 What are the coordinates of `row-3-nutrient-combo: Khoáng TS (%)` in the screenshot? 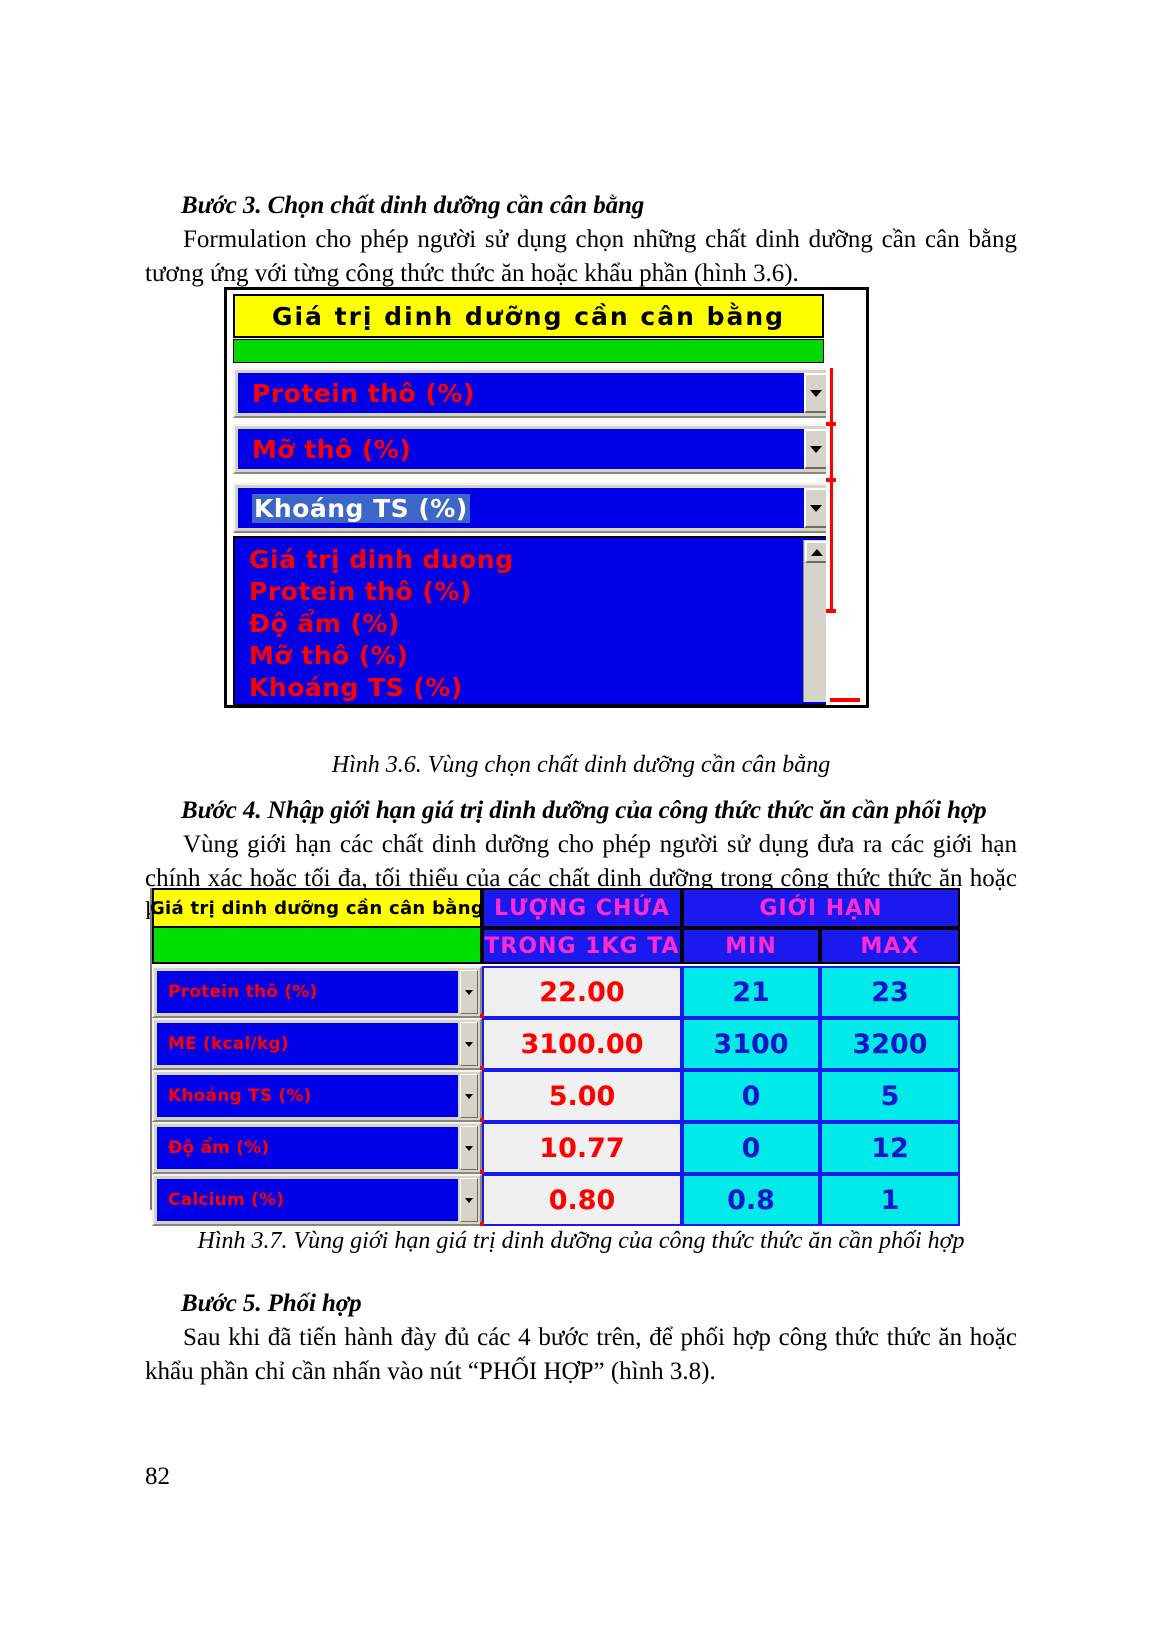 It's located at (317, 1096).